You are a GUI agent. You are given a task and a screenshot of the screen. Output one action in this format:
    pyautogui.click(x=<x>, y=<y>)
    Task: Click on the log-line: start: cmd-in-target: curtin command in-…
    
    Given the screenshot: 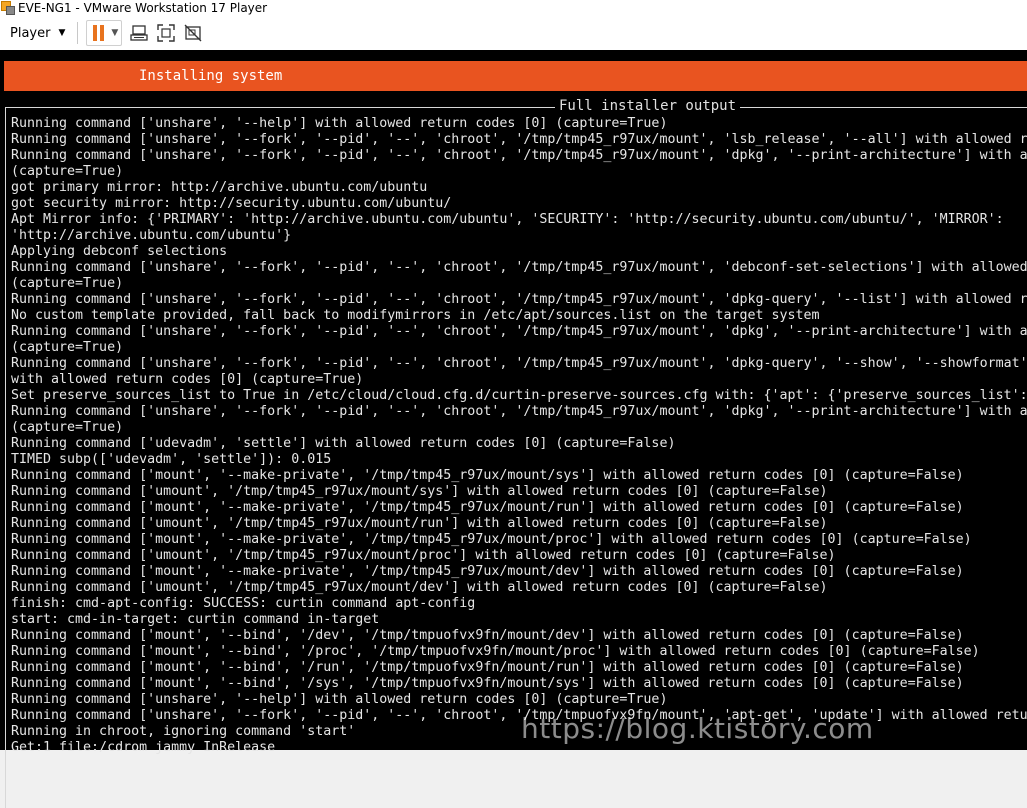 What is the action you would take?
    pyautogui.click(x=195, y=619)
    